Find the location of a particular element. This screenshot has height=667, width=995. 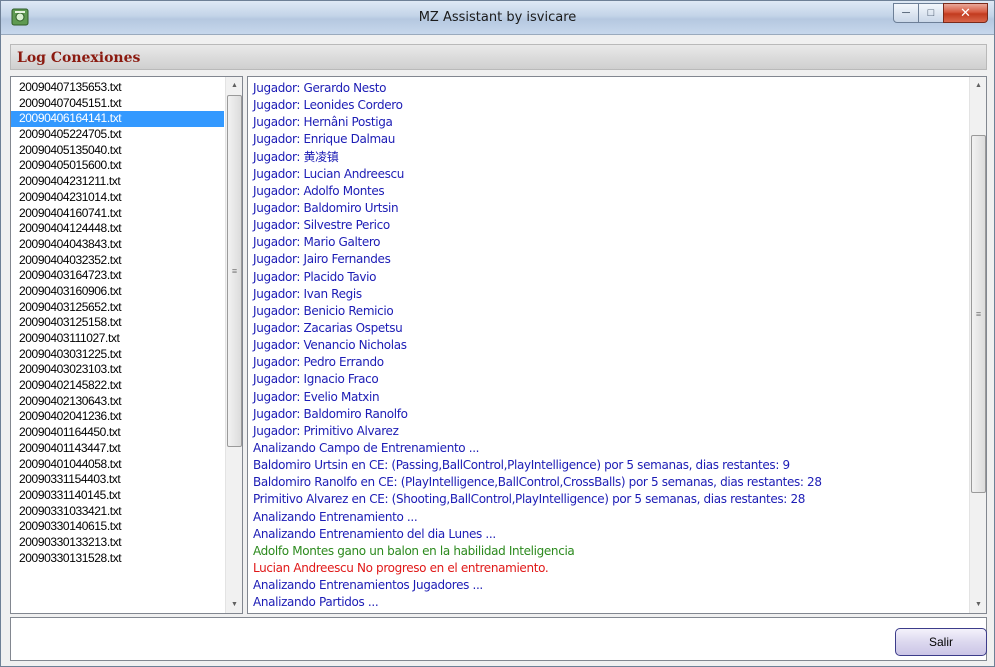

file-list-scrollbar: ▲ ≡ ▼ is located at coordinates (233, 345).